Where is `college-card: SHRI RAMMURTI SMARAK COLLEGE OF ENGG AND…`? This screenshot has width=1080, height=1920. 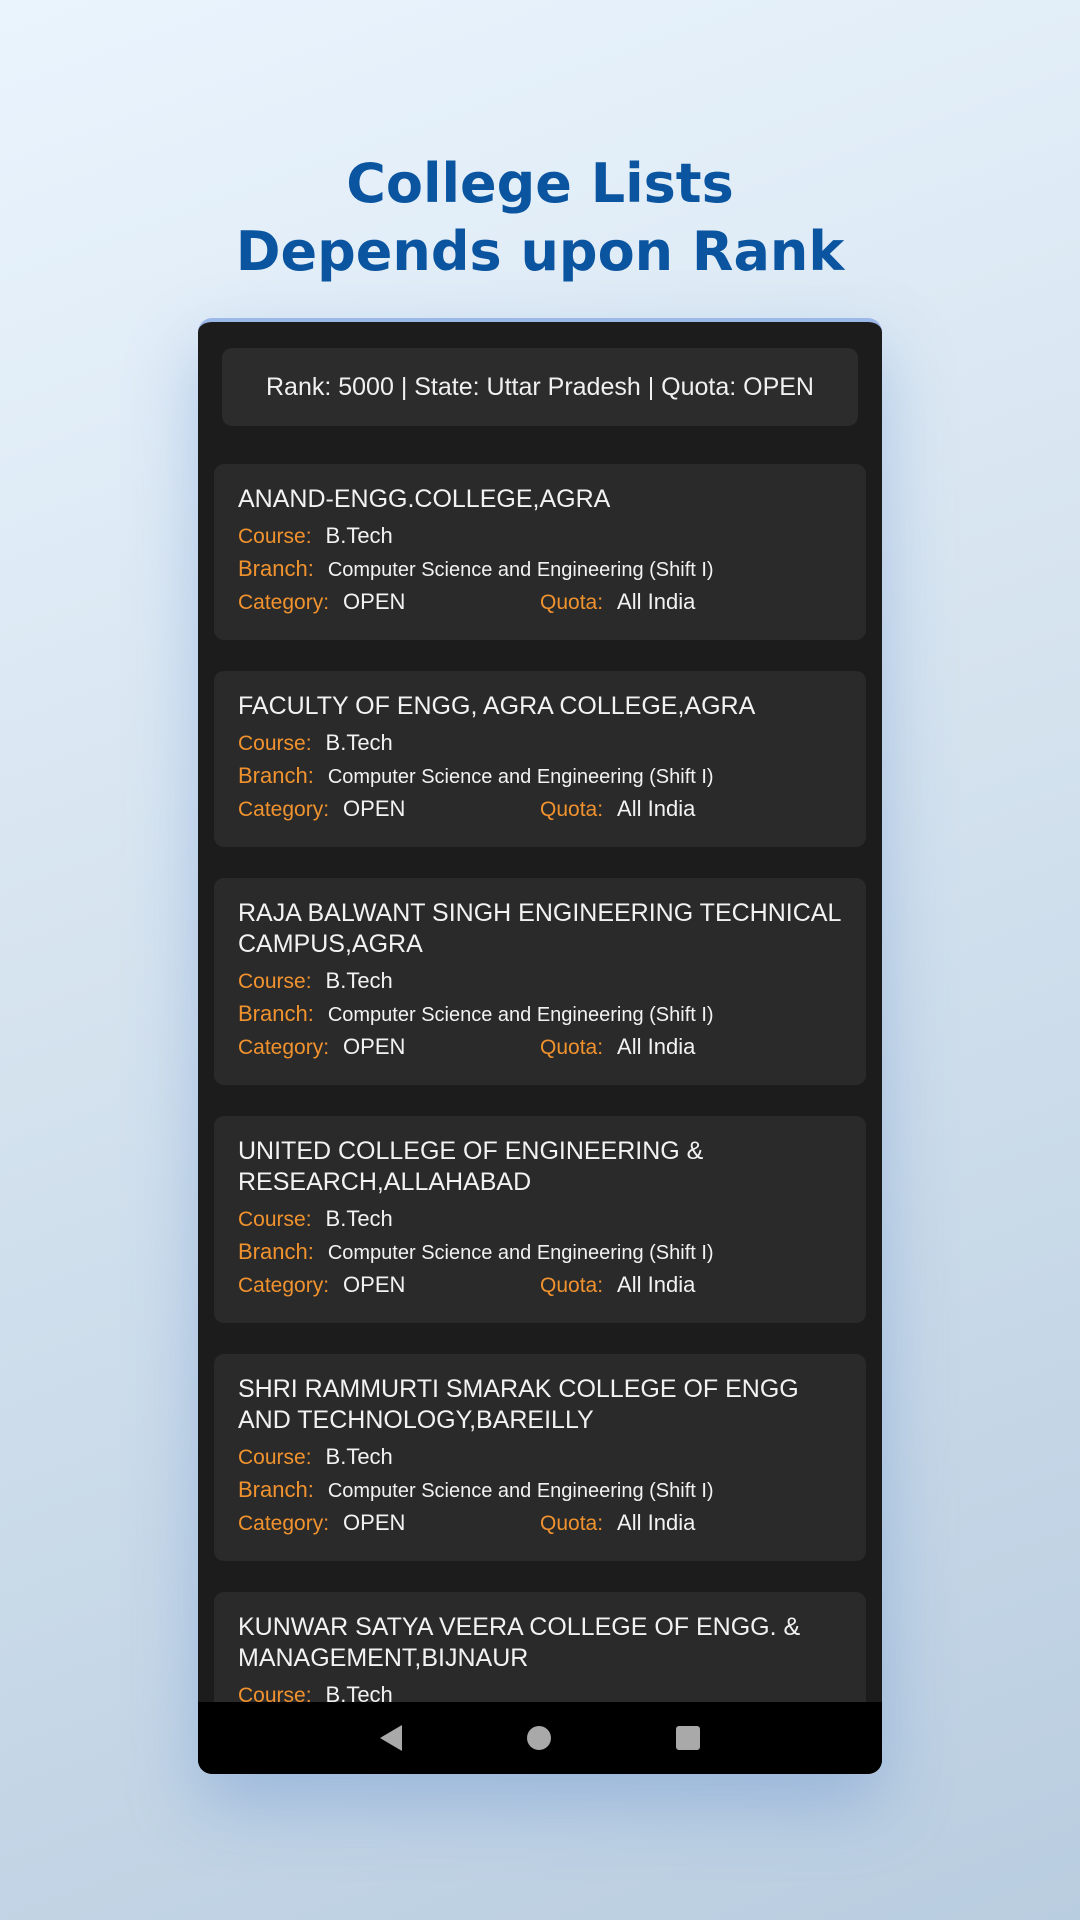 college-card: SHRI RAMMURTI SMARAK COLLEGE OF ENGG AND… is located at coordinates (540, 1457).